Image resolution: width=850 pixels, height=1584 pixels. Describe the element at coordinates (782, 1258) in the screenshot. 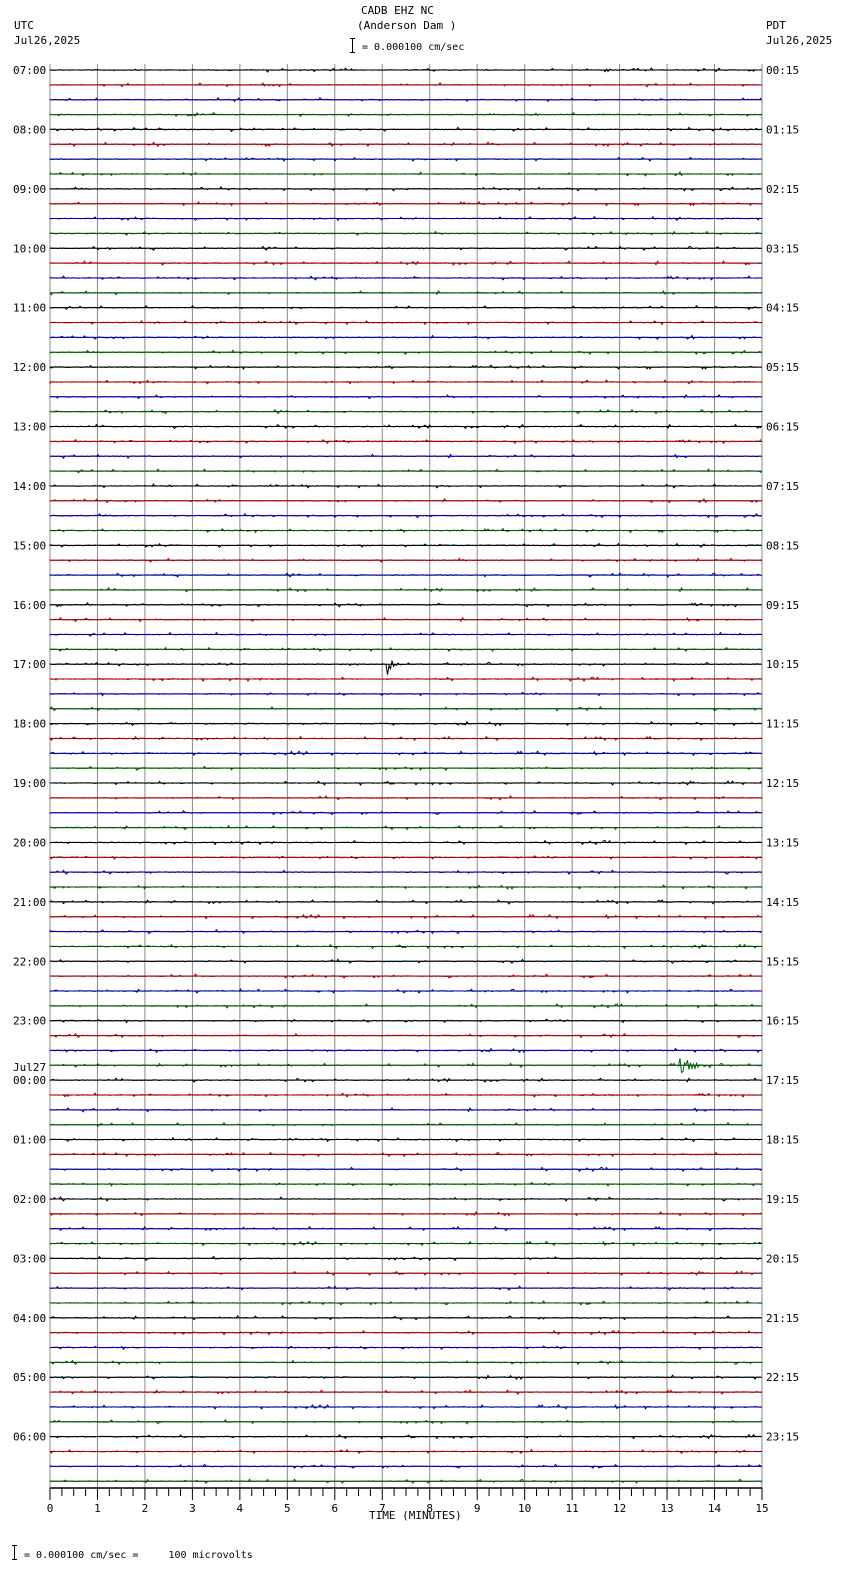

I see `pdt-hour-label: 20:15` at that location.